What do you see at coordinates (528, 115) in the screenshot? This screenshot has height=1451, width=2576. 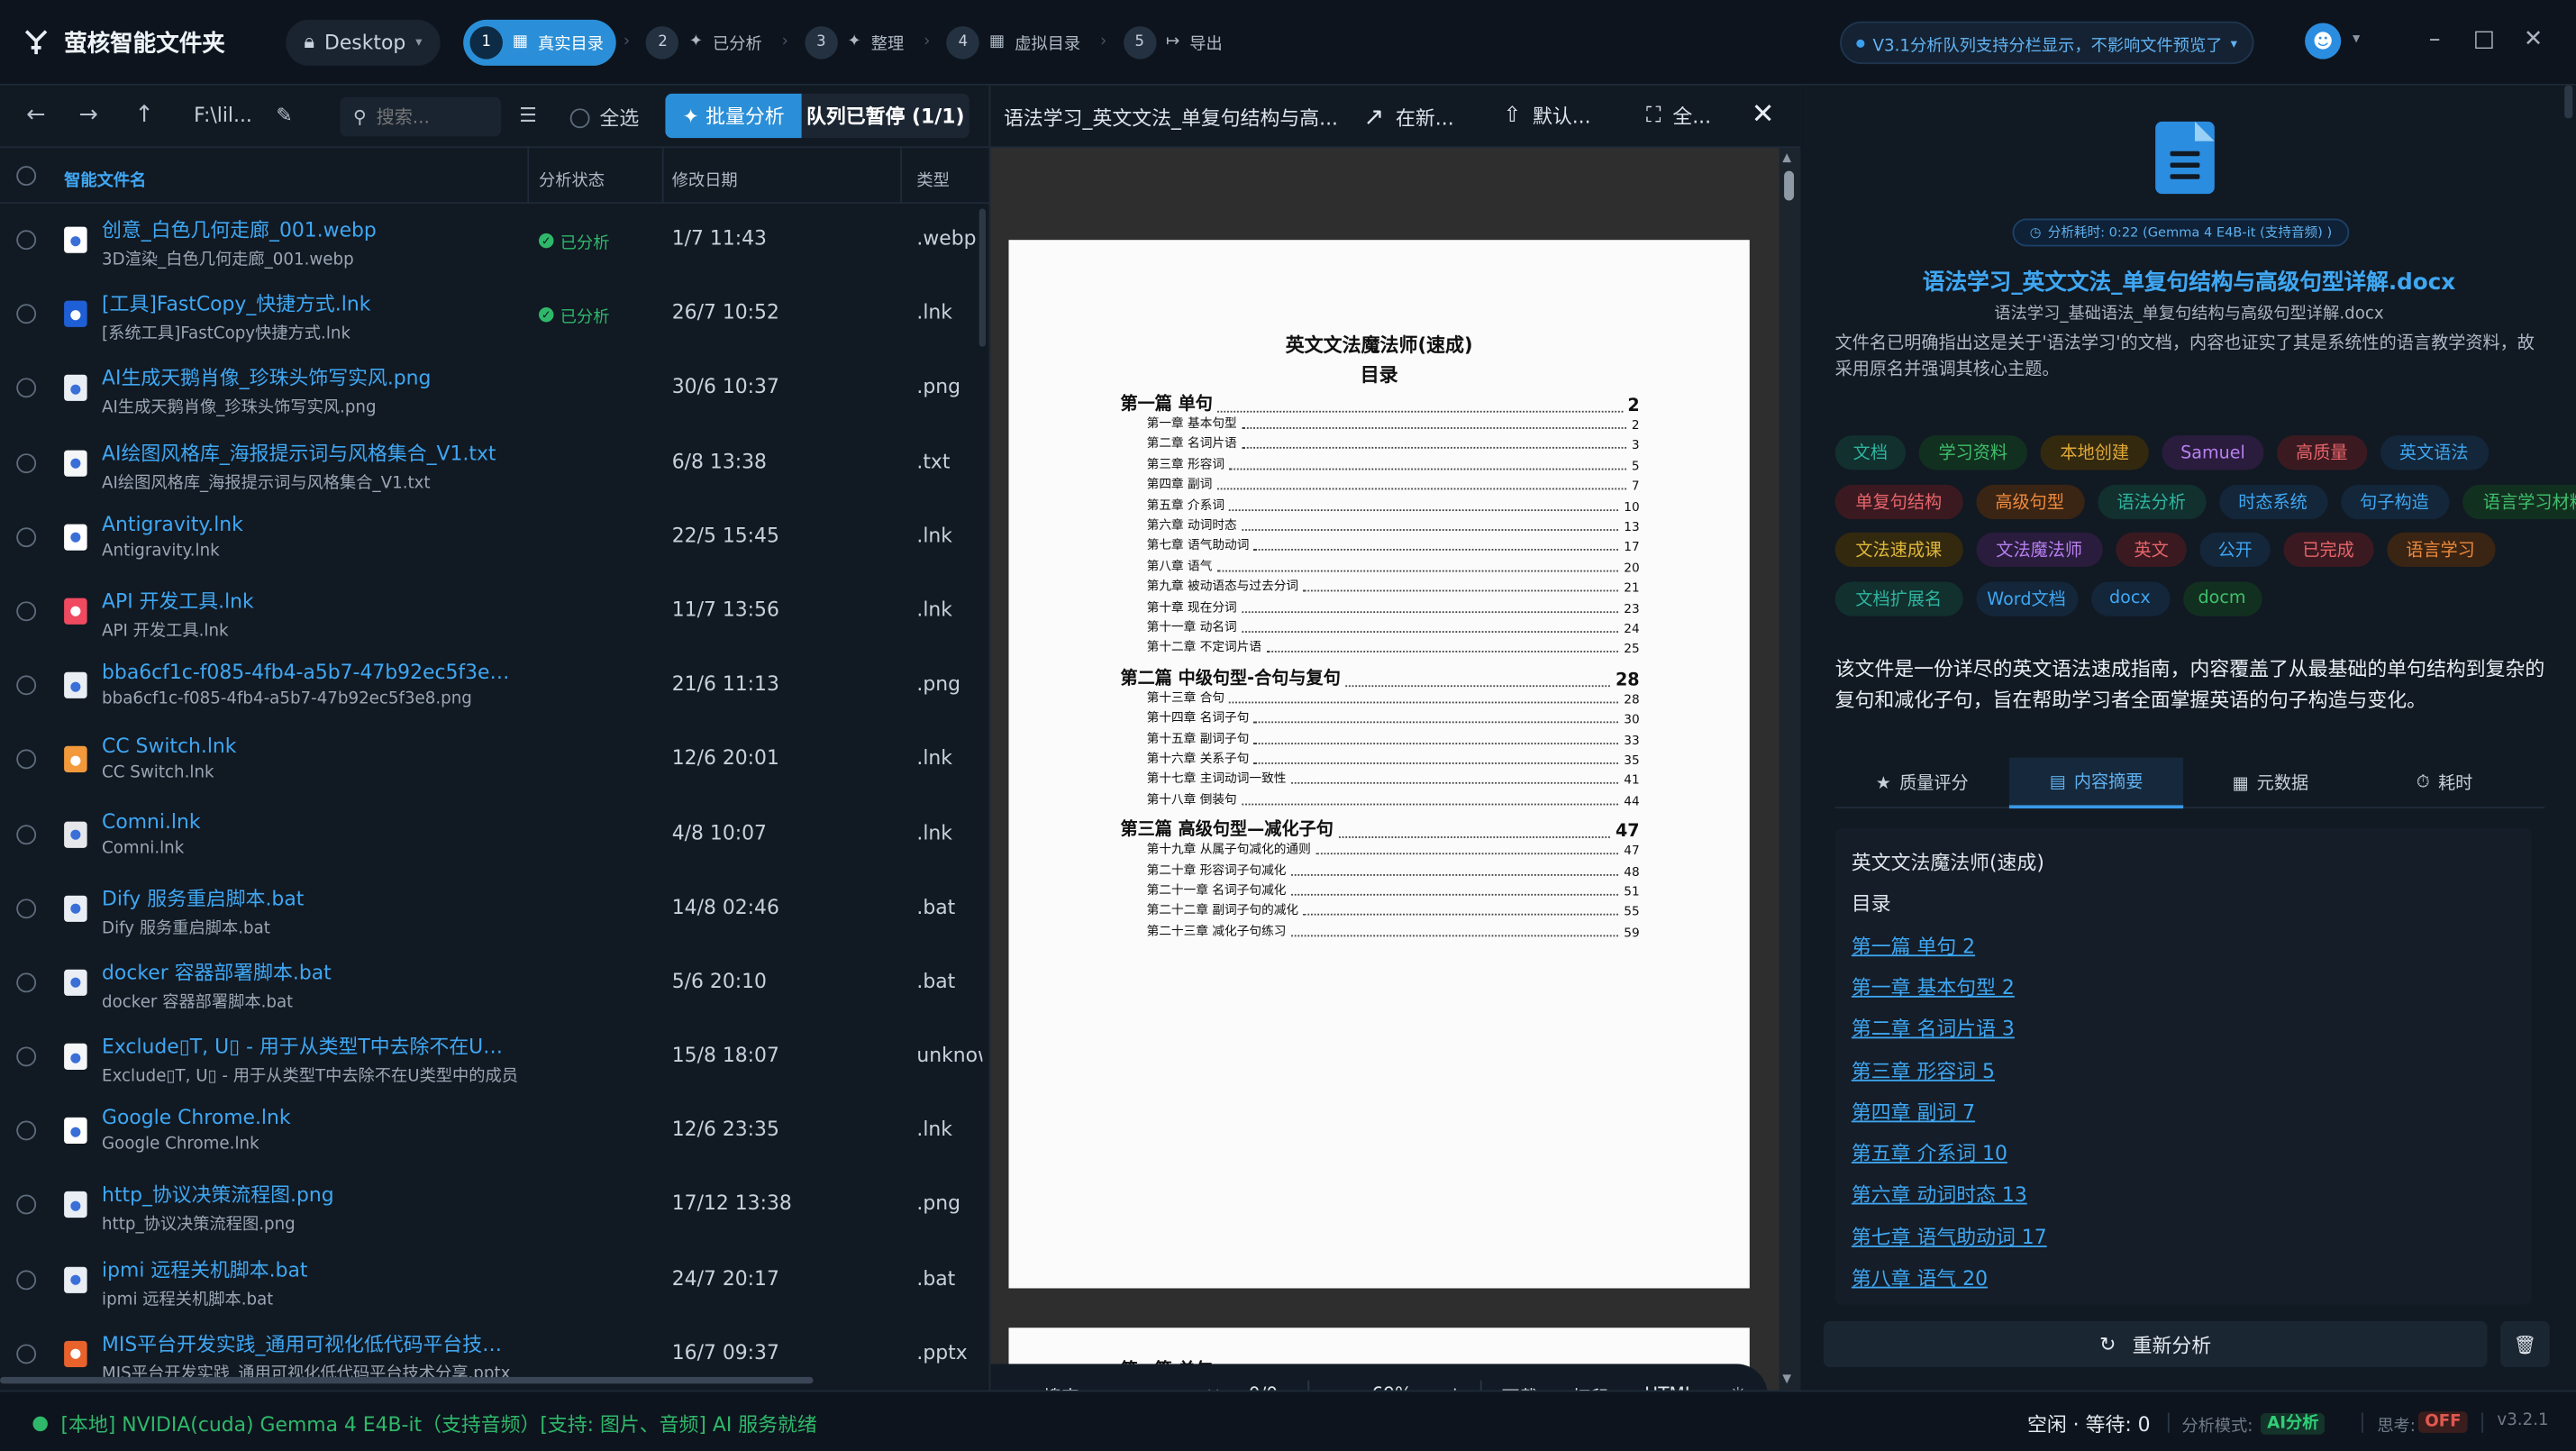 I see `list-view-icon: ☰` at bounding box center [528, 115].